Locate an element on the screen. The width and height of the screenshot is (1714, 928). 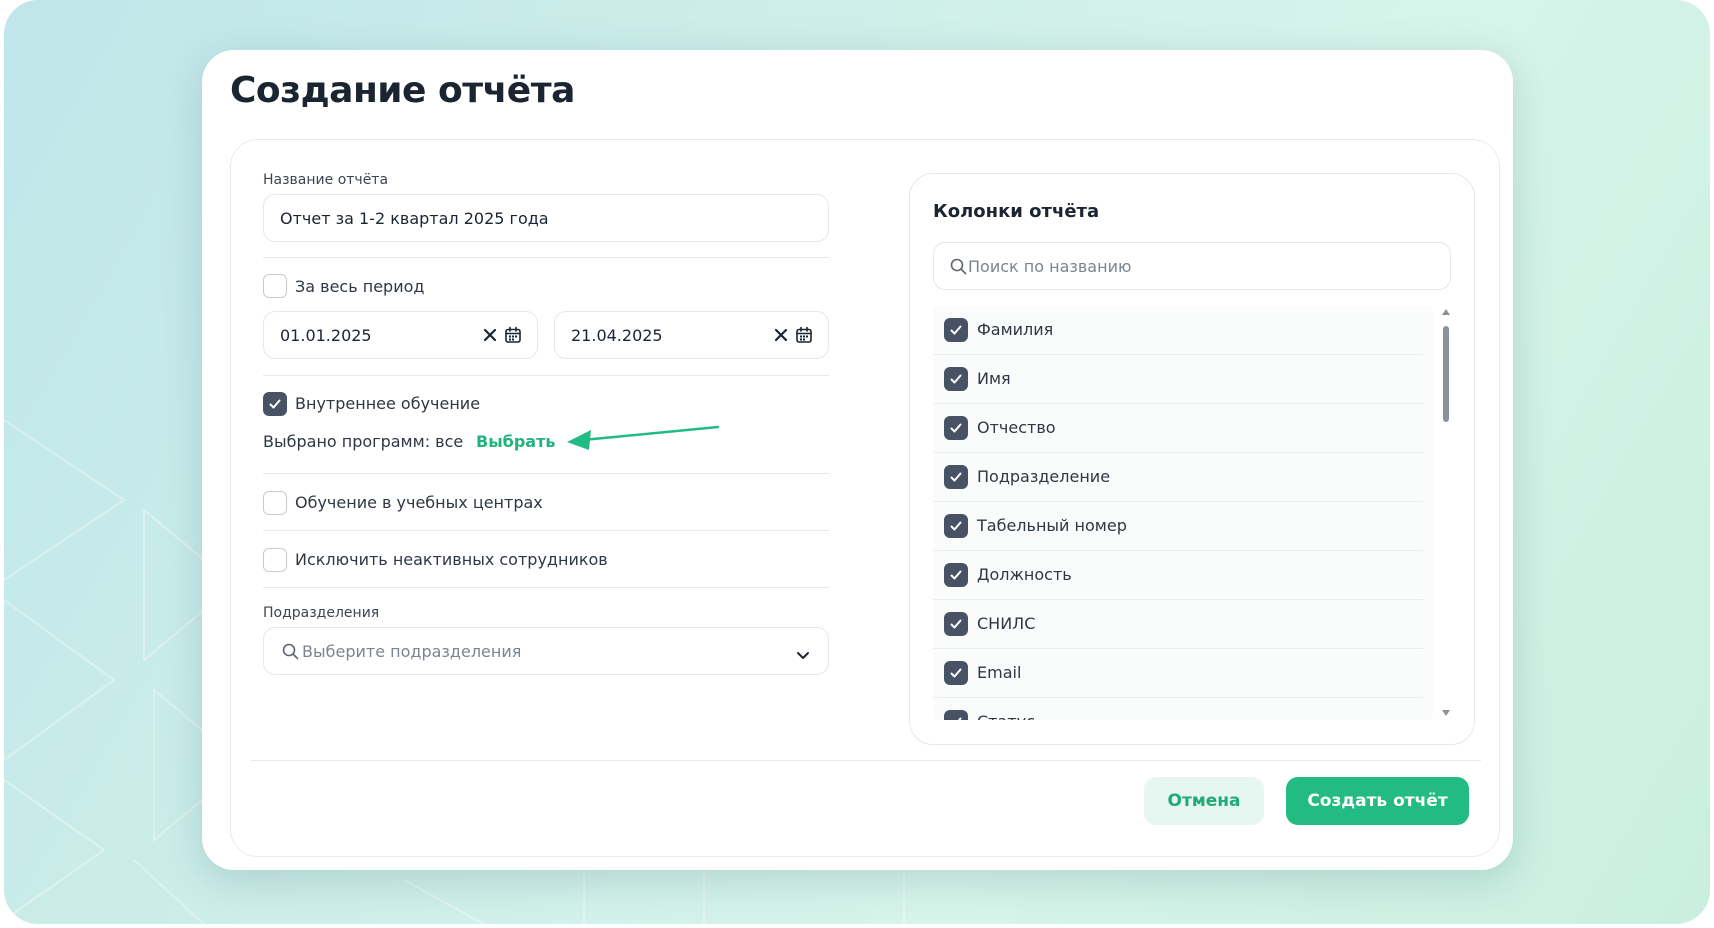
clear-date-to-icon is located at coordinates (781, 337).